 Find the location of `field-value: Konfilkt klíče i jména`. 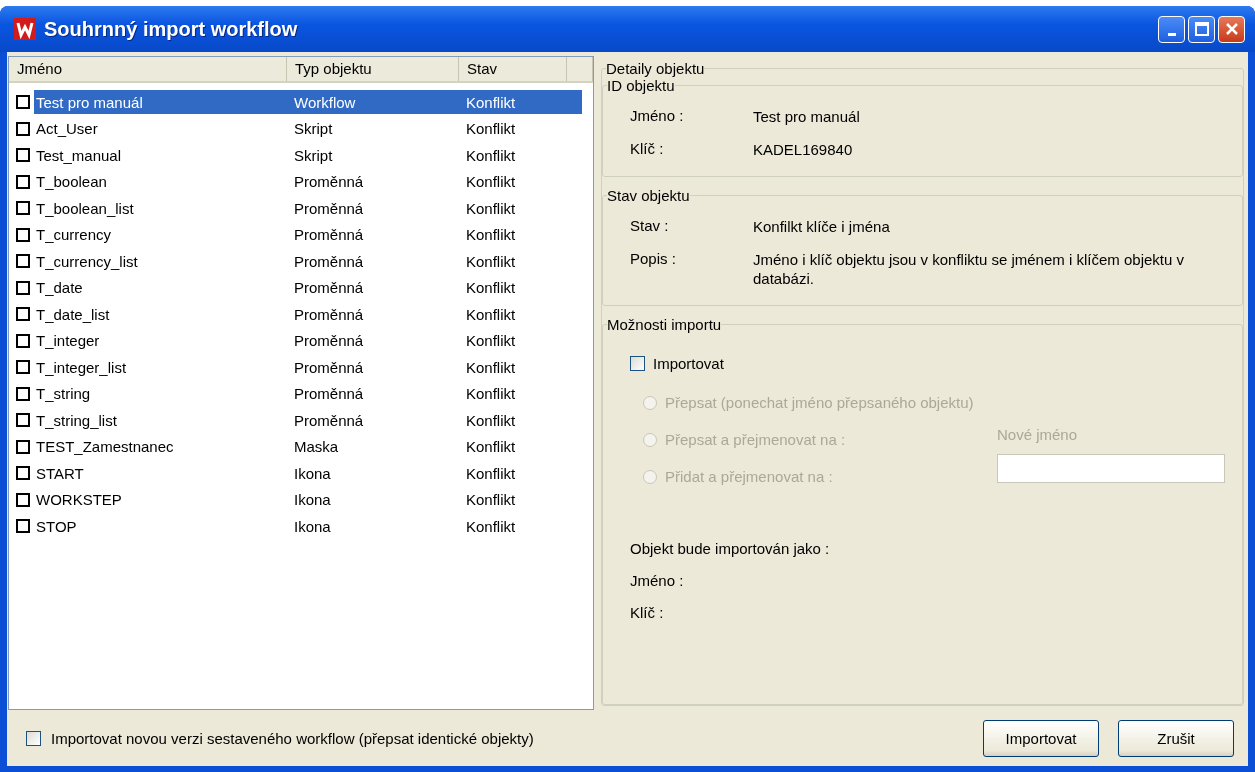

field-value: Konfilkt klíče i jména is located at coordinates (822, 226).